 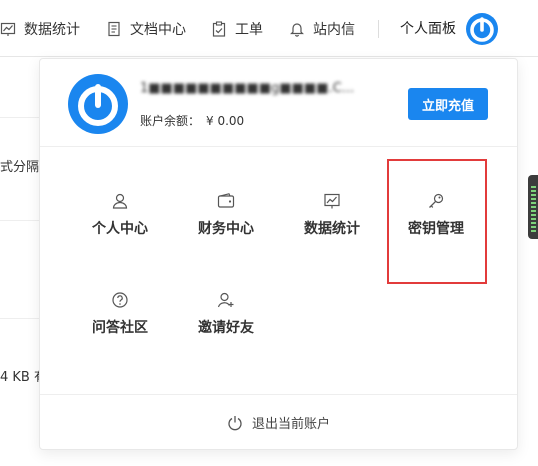 I want to click on nav-divider, so click(x=378, y=29).